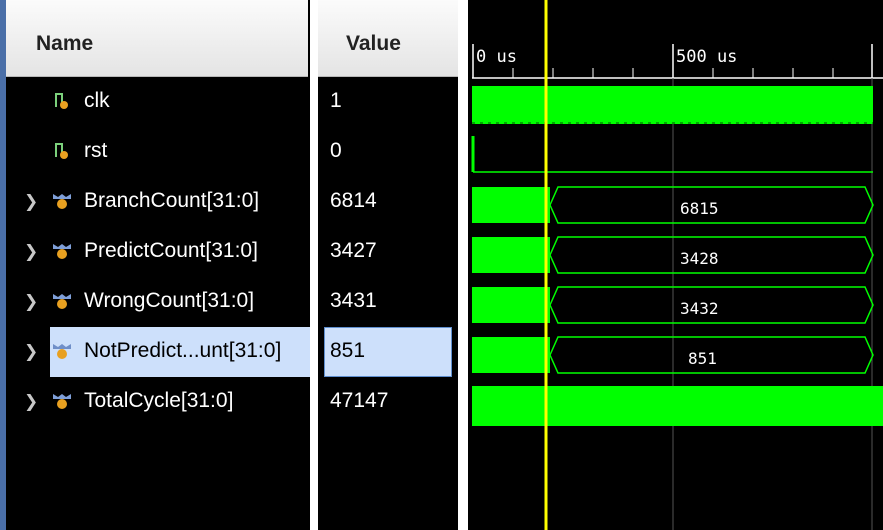 The width and height of the screenshot is (883, 530). What do you see at coordinates (373, 43) in the screenshot?
I see `value-column-label: Value` at bounding box center [373, 43].